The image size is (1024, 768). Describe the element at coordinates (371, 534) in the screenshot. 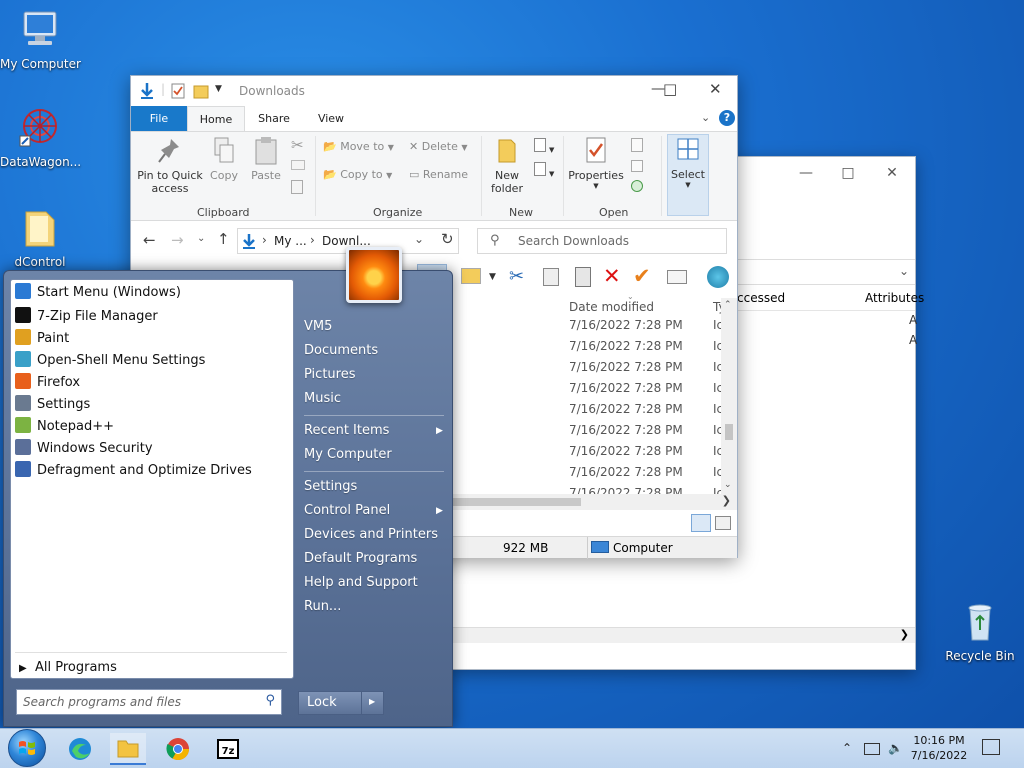

I see `start-item-devices-and-printers: Devices and Printers` at that location.